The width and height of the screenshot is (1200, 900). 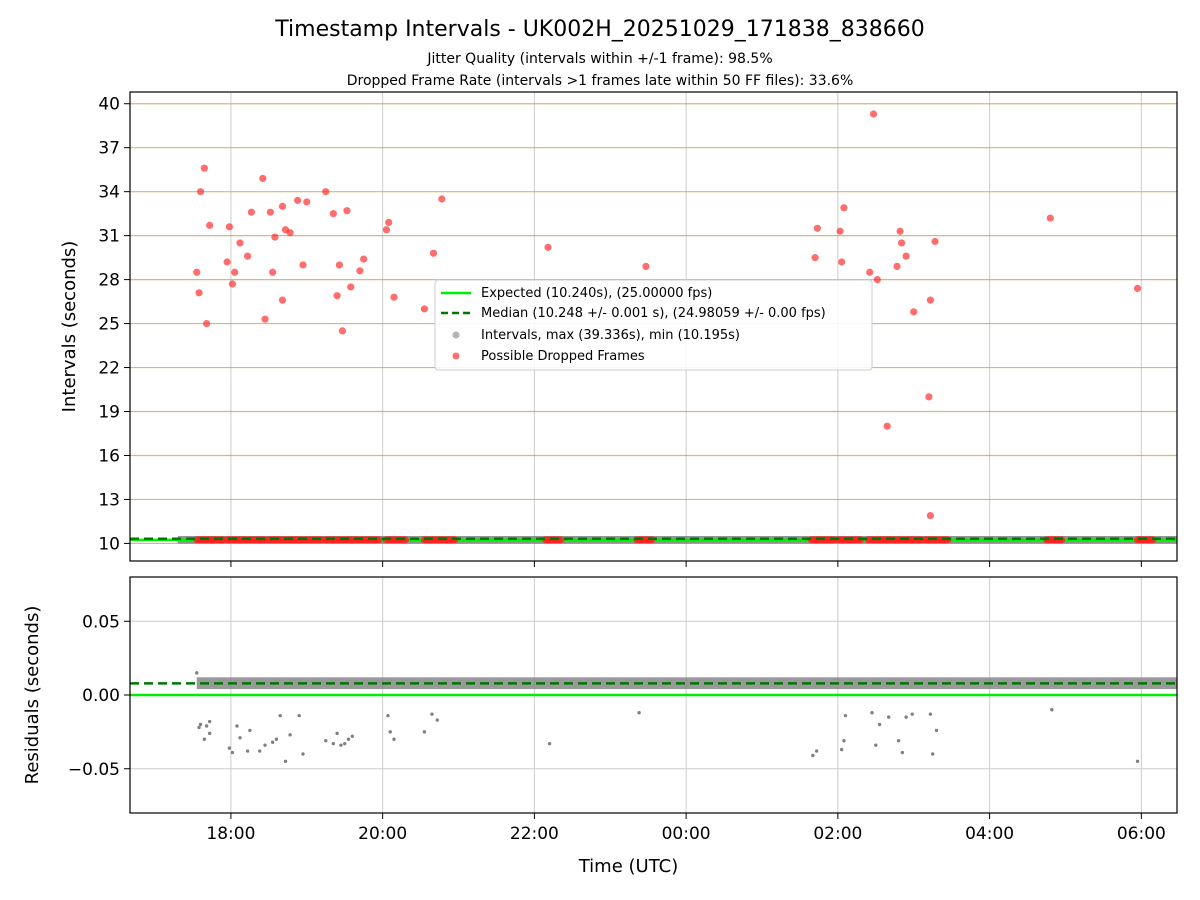 What do you see at coordinates (109, 369) in the screenshot?
I see `top-y-tick-label: 22` at bounding box center [109, 369].